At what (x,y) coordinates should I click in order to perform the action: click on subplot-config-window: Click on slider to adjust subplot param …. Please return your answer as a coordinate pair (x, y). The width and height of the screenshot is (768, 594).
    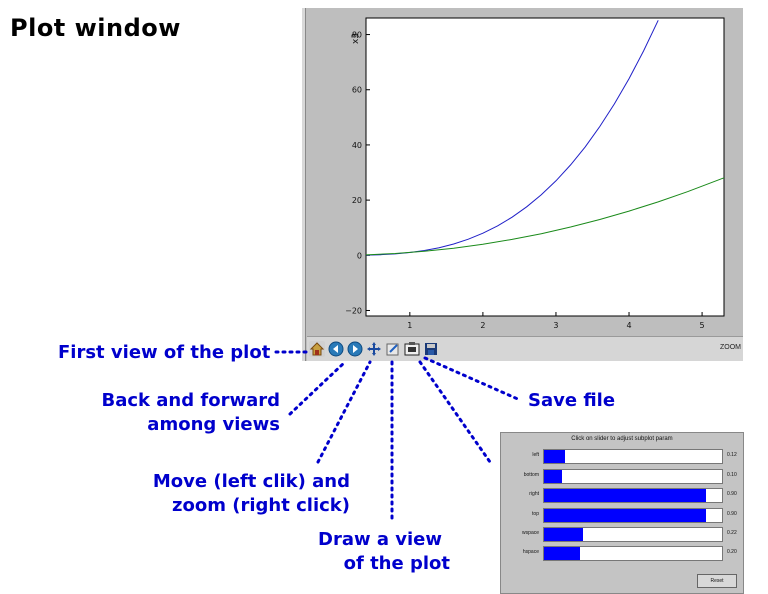
    Looking at the image, I should click on (622, 513).